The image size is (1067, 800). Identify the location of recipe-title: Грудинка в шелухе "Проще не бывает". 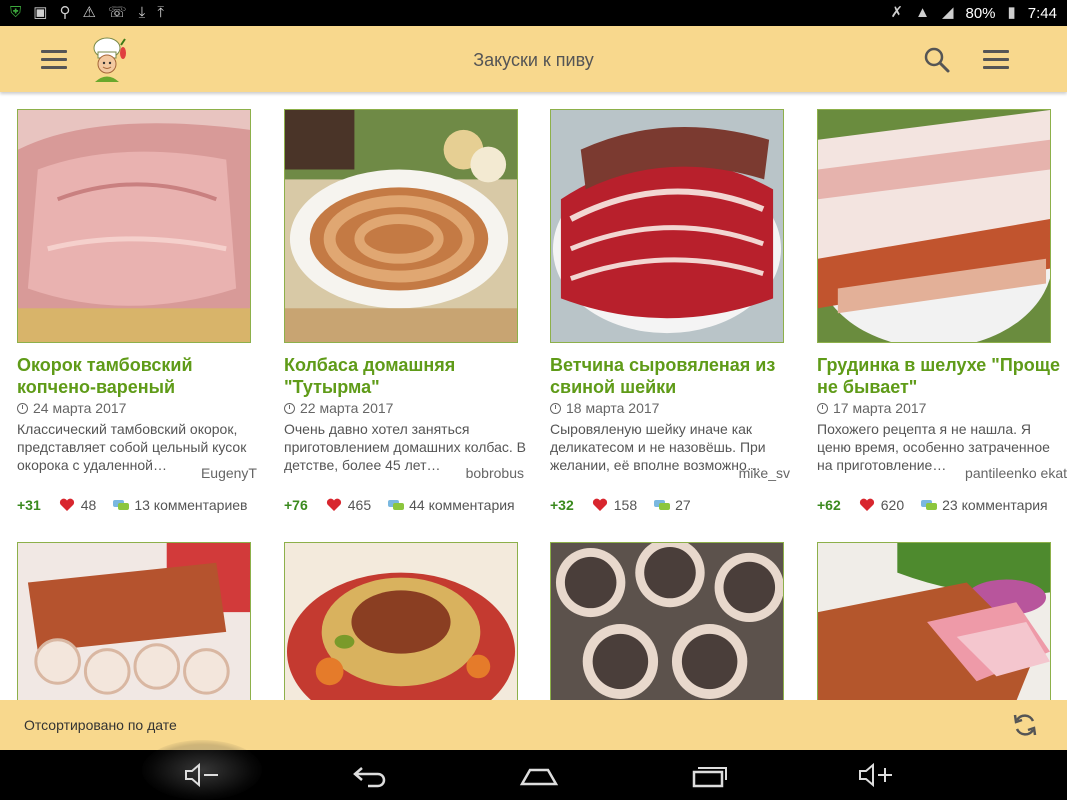
(942, 376).